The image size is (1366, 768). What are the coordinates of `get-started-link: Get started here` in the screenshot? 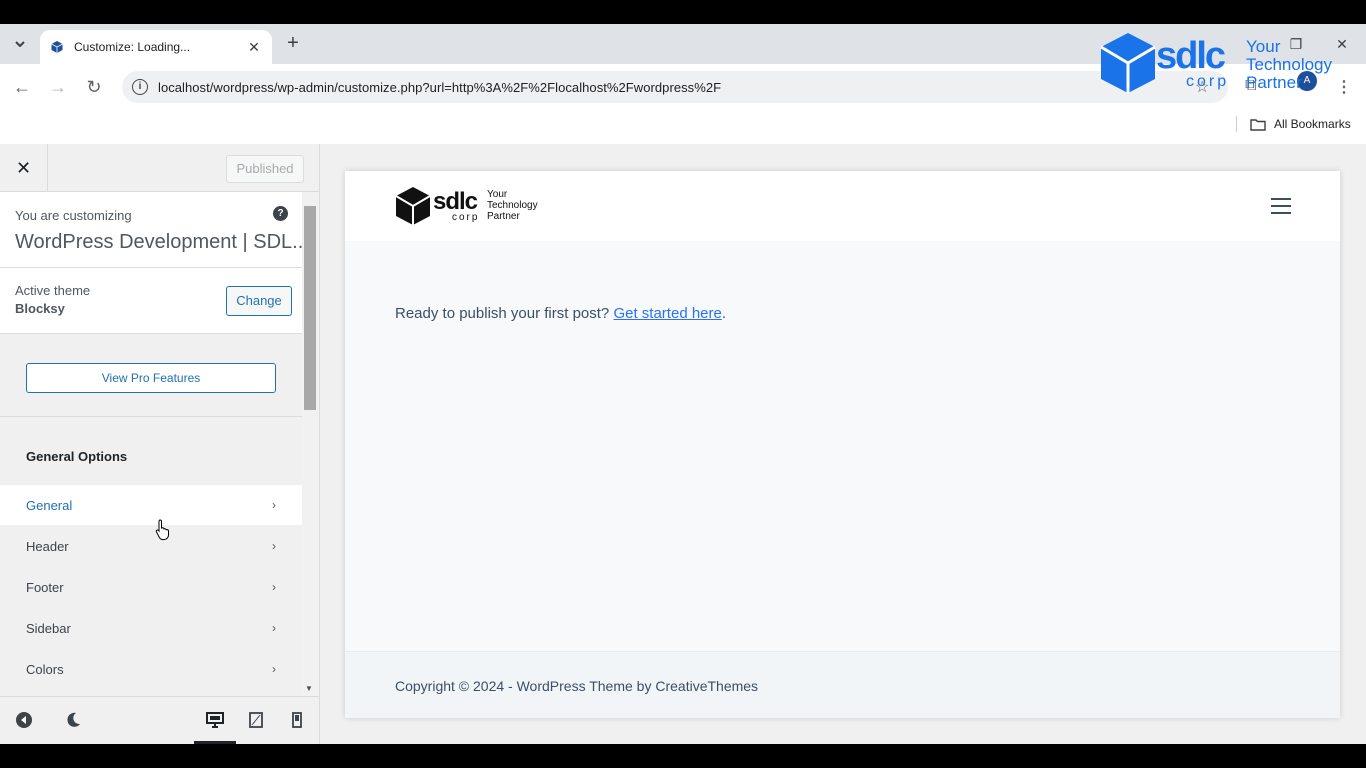 It's located at (667, 313).